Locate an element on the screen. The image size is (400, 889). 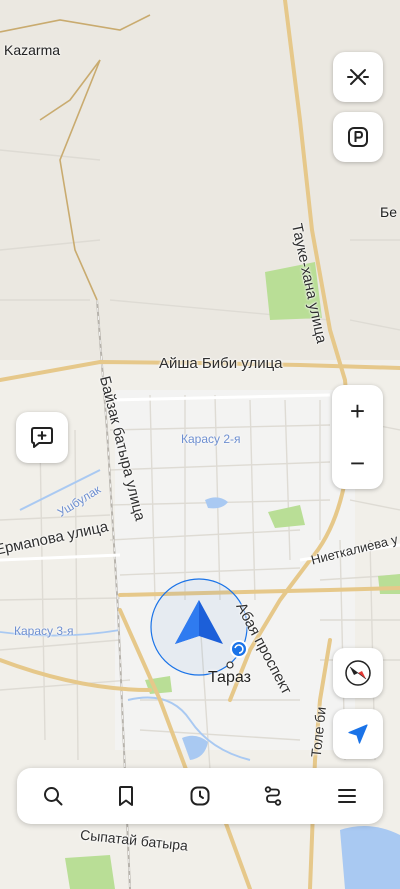
tab-bookmarks is located at coordinates (126, 796).